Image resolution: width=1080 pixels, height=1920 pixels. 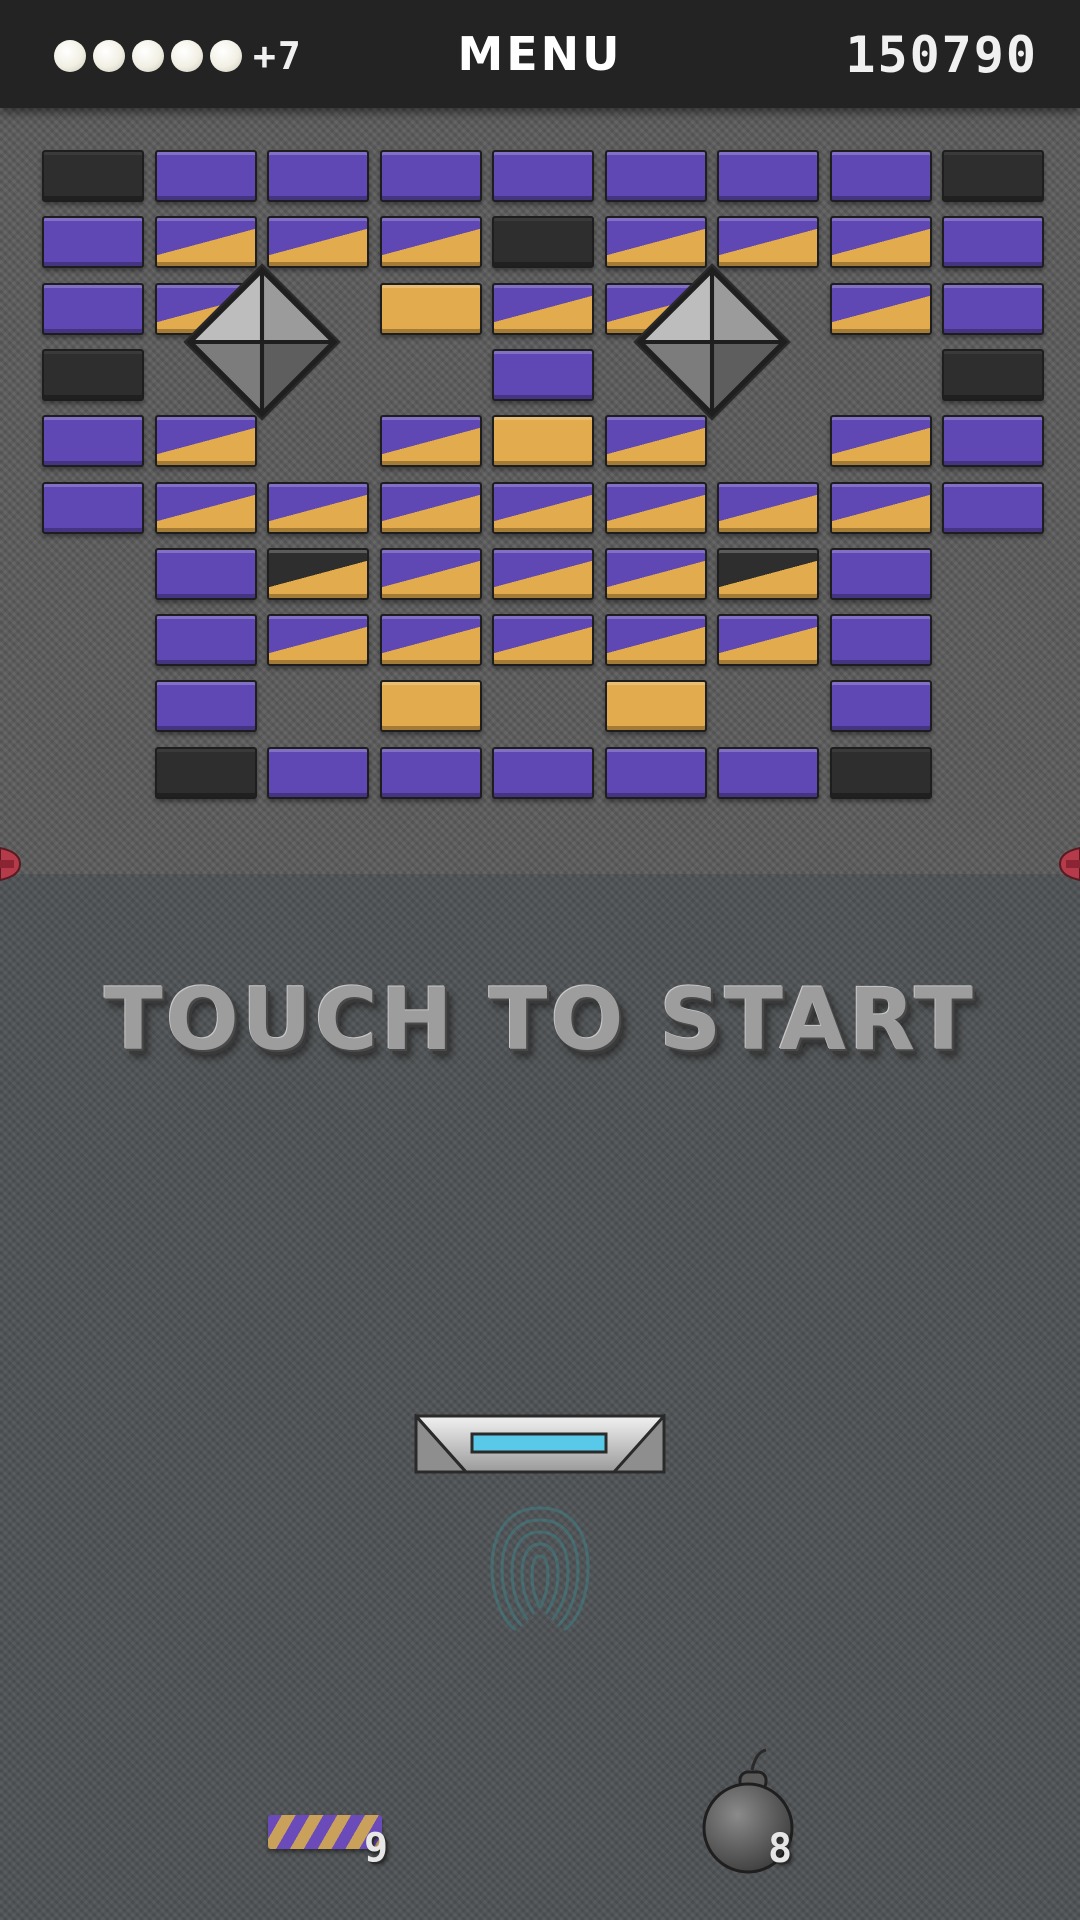 I want to click on right-wall-bumper, so click(x=1069, y=864).